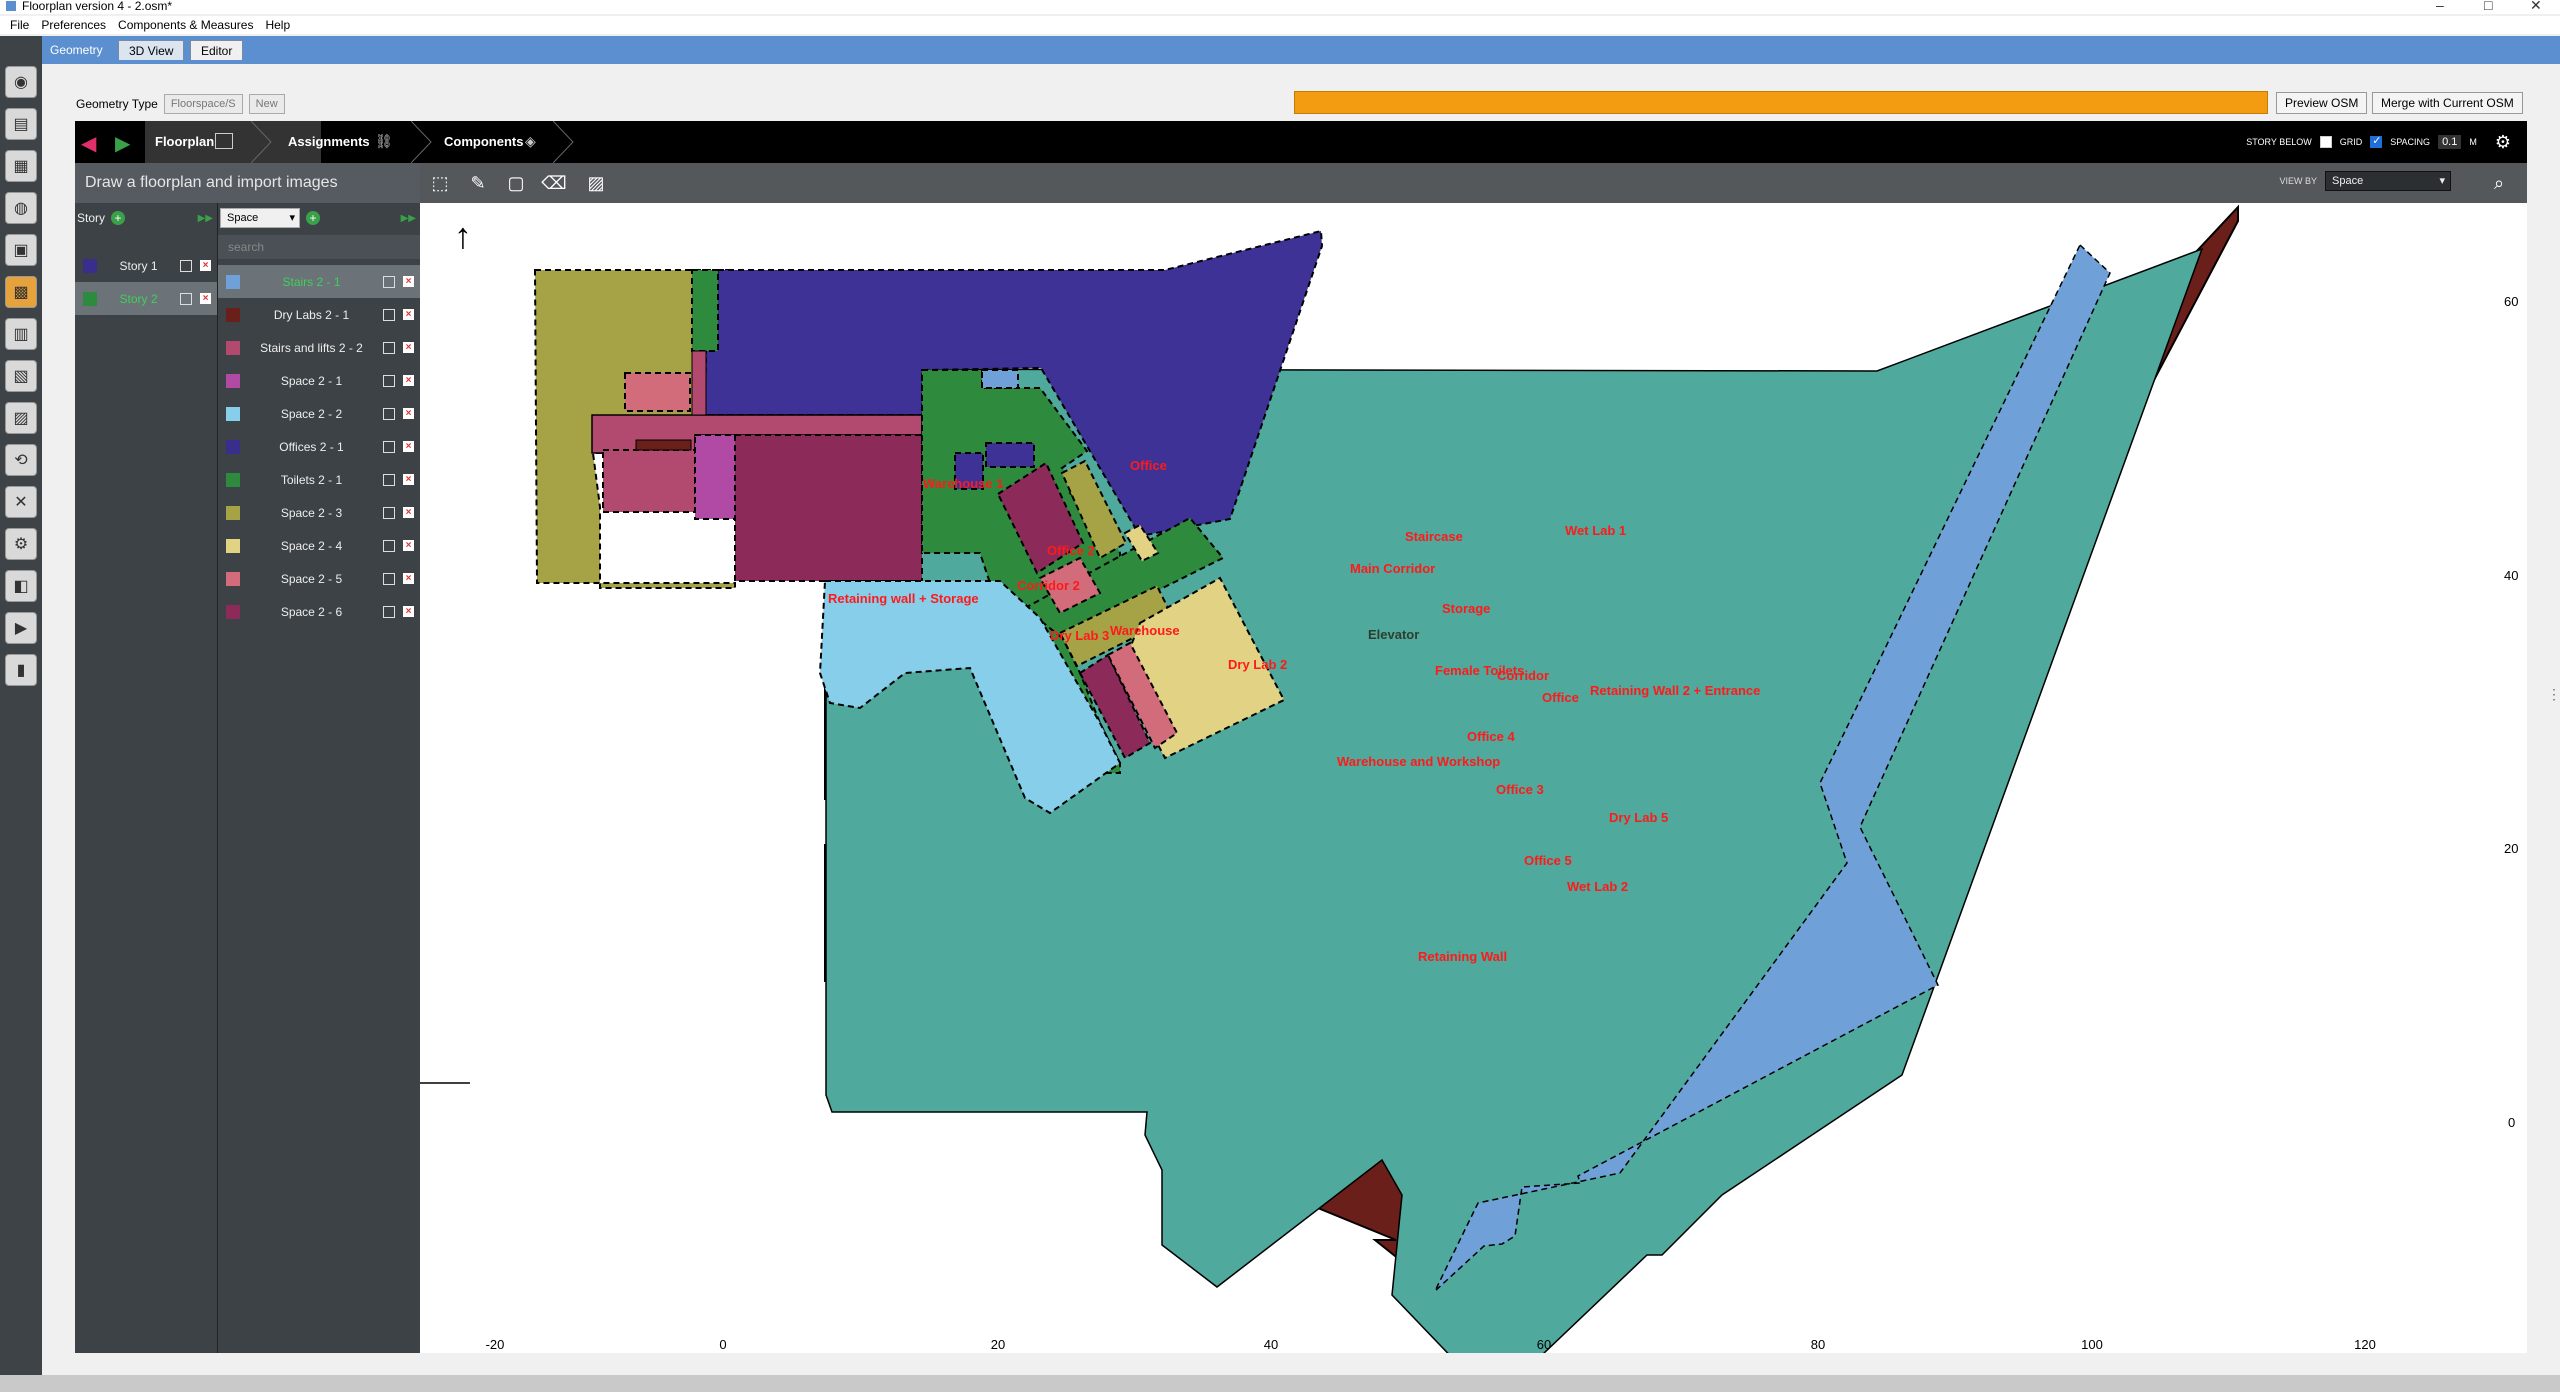 This screenshot has height=1392, width=2560. Describe the element at coordinates (21, 82) in the screenshot. I see `site-icon: ◉` at that location.